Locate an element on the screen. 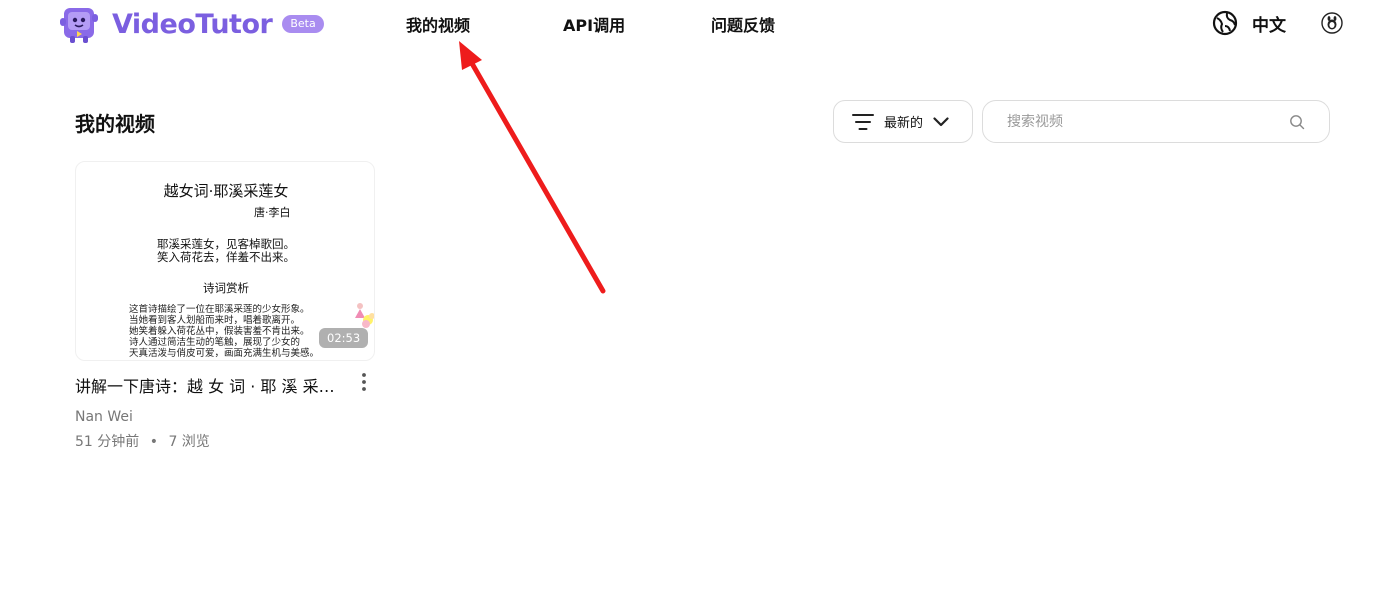  more-vertical-icon is located at coordinates (364, 382).